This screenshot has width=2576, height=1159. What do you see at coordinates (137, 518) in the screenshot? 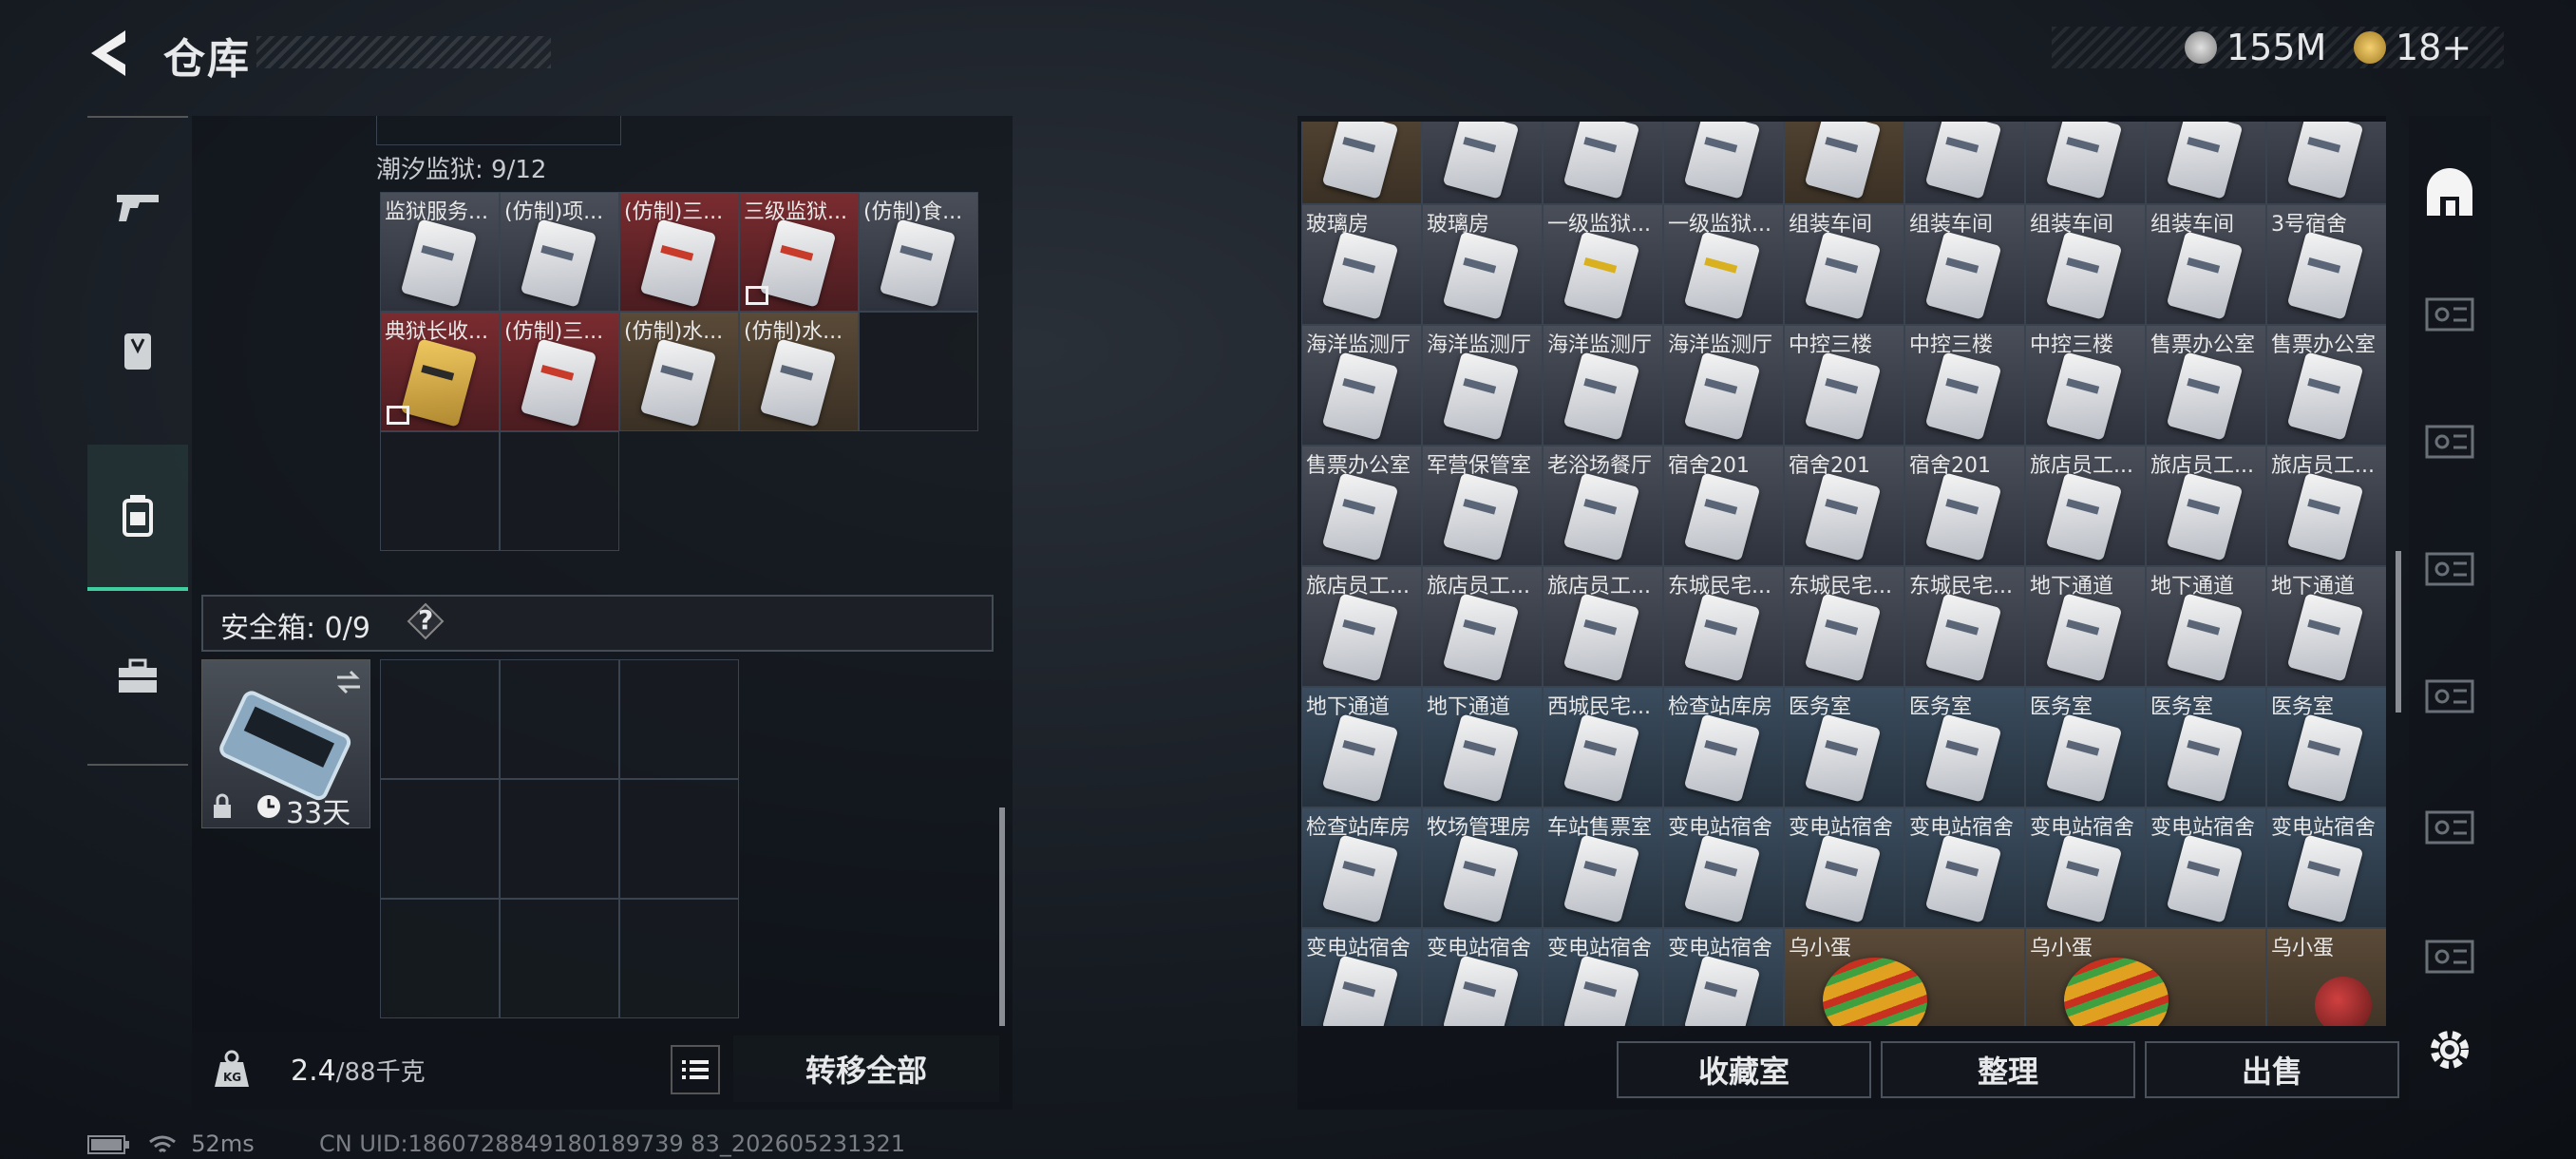
I see `backpack-tab` at bounding box center [137, 518].